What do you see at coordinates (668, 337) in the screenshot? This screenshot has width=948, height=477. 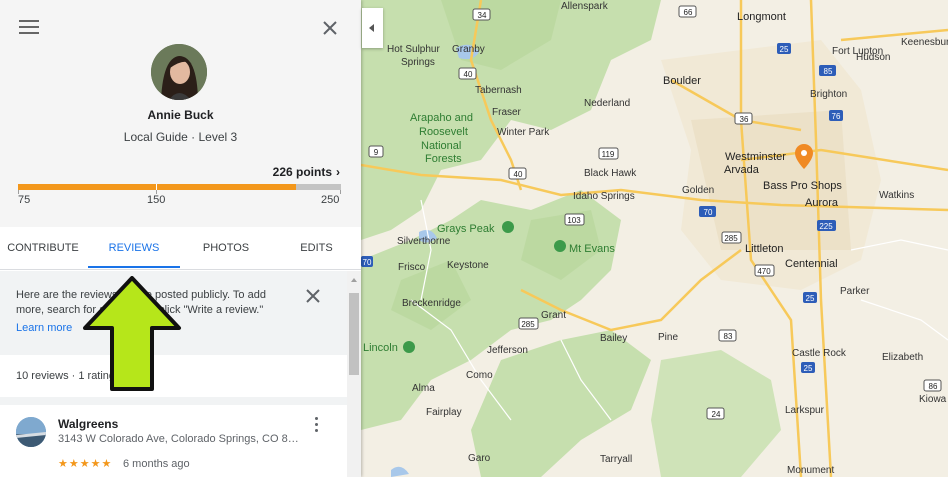 I see `map-label: Pine` at bounding box center [668, 337].